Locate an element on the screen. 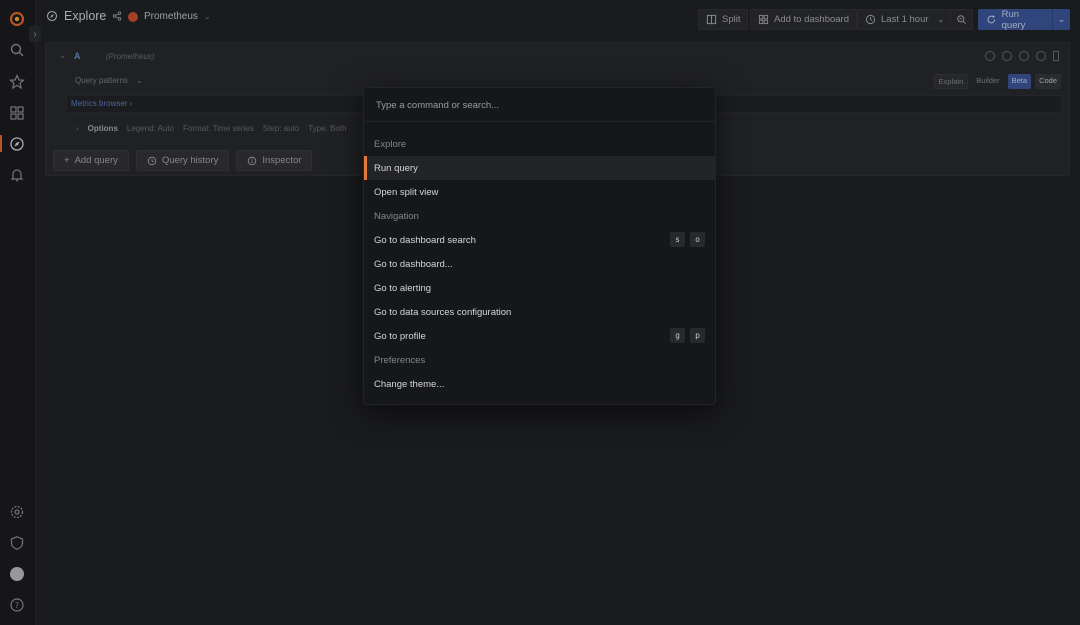 This screenshot has height=625, width=1080. command-go-to-dashboard-search: Go to dashboard search s o is located at coordinates (539, 240).